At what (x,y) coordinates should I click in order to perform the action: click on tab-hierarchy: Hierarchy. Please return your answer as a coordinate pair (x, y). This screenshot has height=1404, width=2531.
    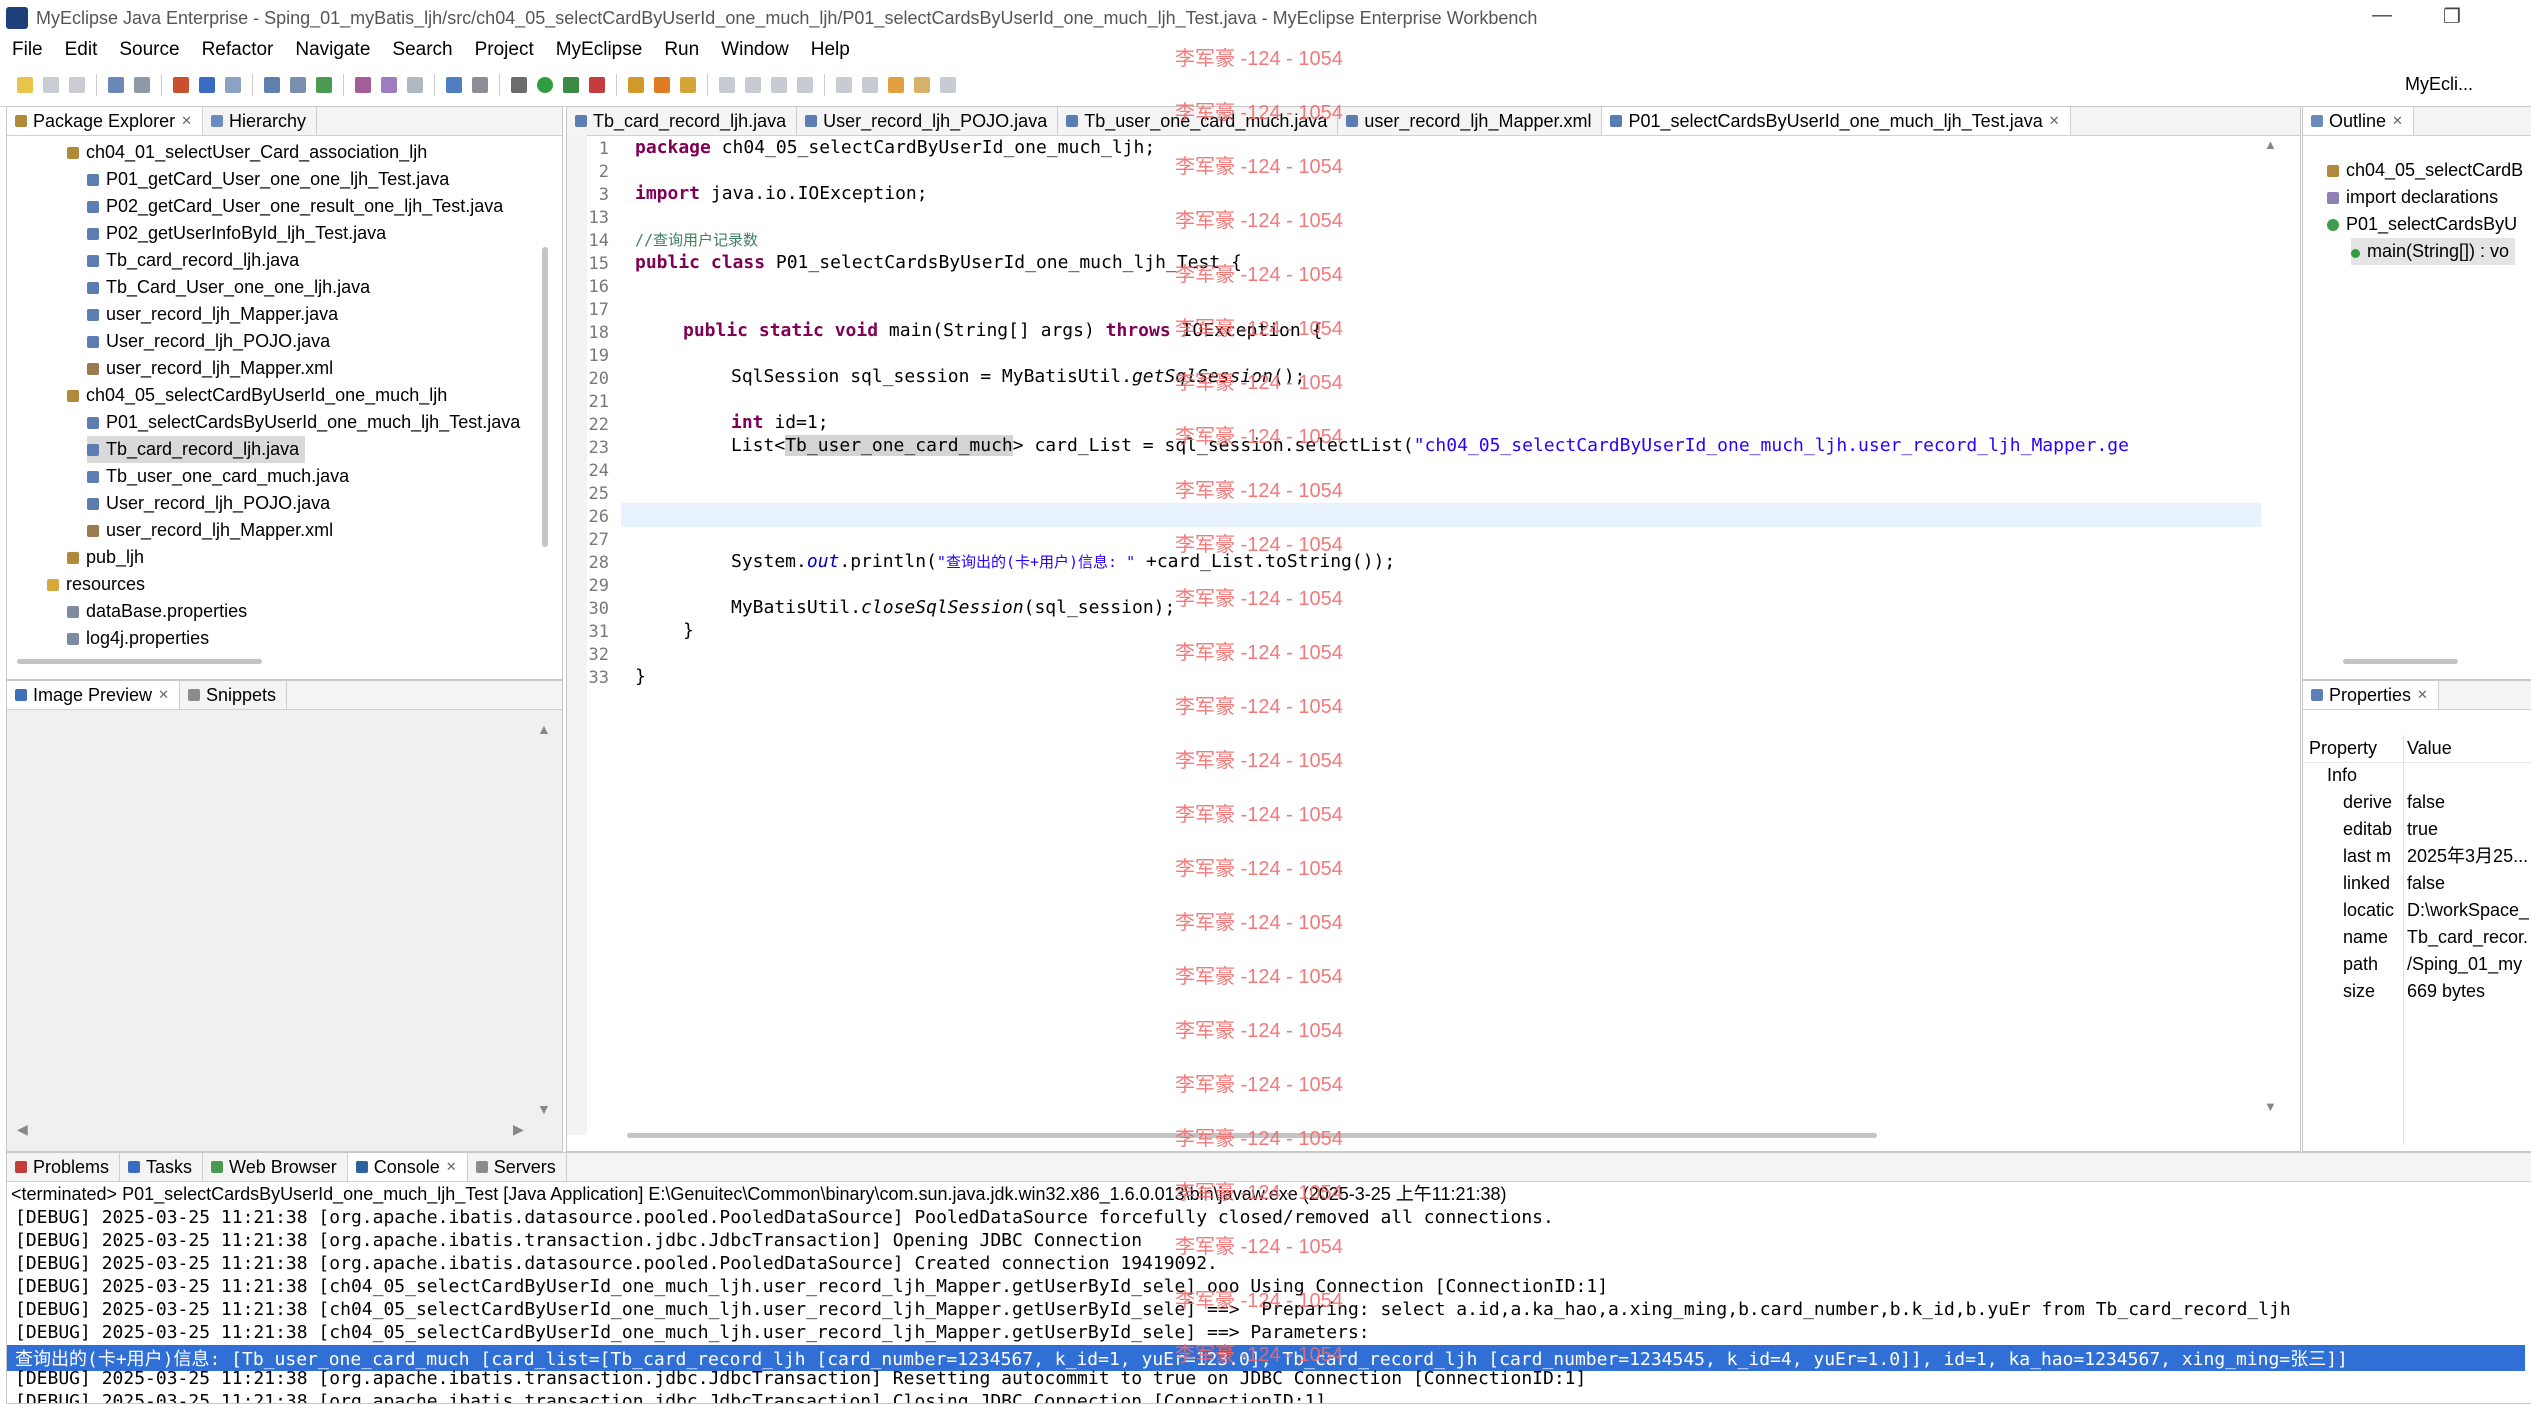
    Looking at the image, I should click on (260, 121).